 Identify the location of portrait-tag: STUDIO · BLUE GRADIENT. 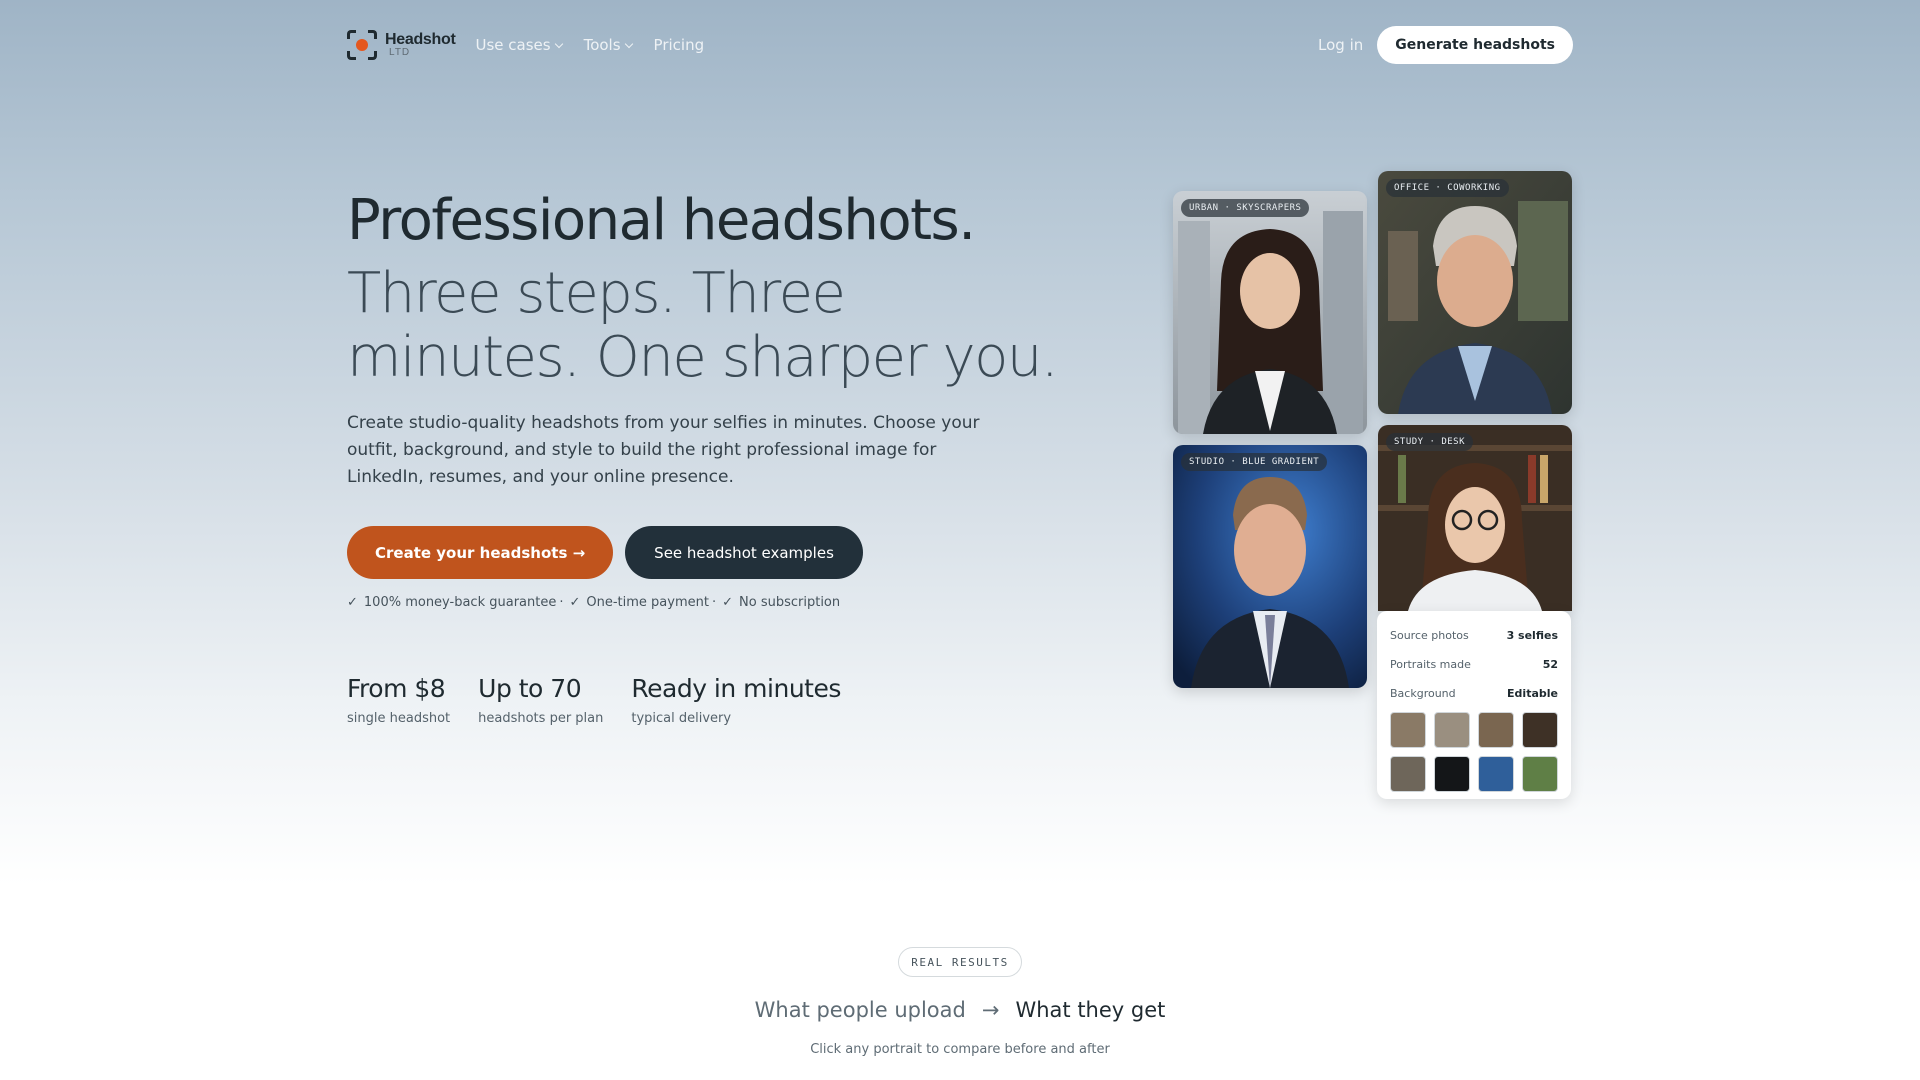
(1254, 462).